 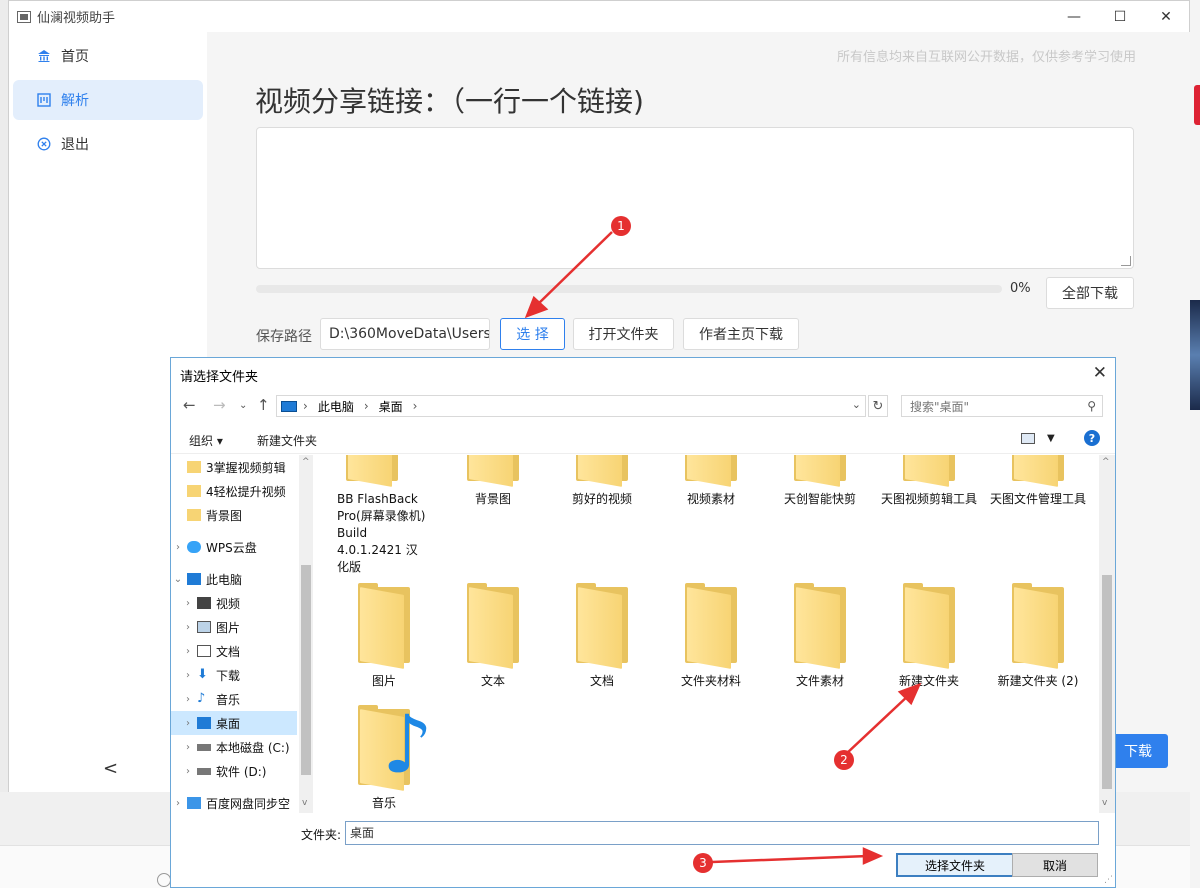 What do you see at coordinates (571, 406) in the screenshot?
I see `address-bar: › 此电脑 › 桌面 › ⌄` at bounding box center [571, 406].